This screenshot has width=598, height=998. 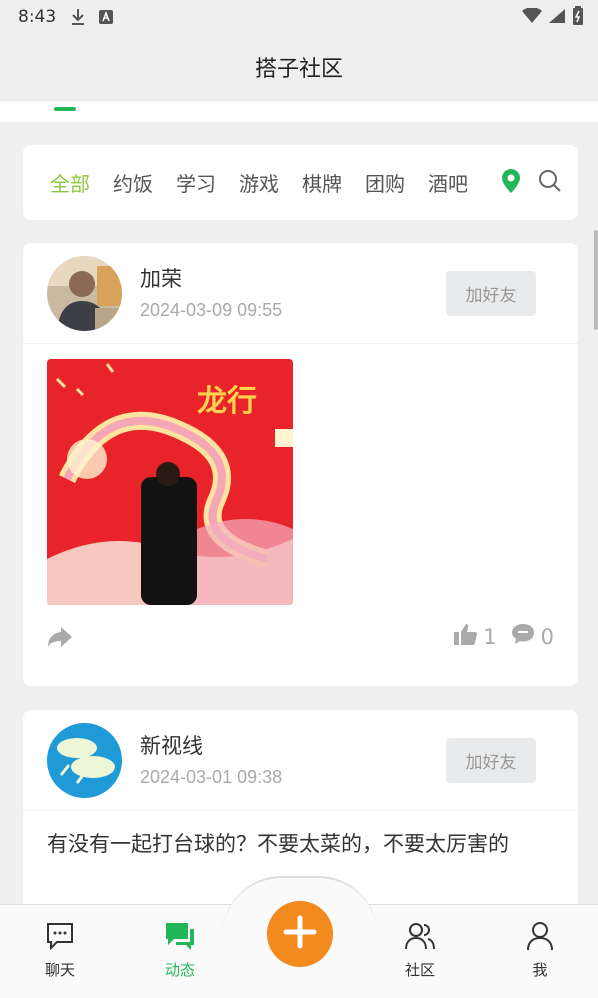 I want to click on post-text: 有没有一起打台球的？不要太菜的，不要太厉害的, so click(x=278, y=844).